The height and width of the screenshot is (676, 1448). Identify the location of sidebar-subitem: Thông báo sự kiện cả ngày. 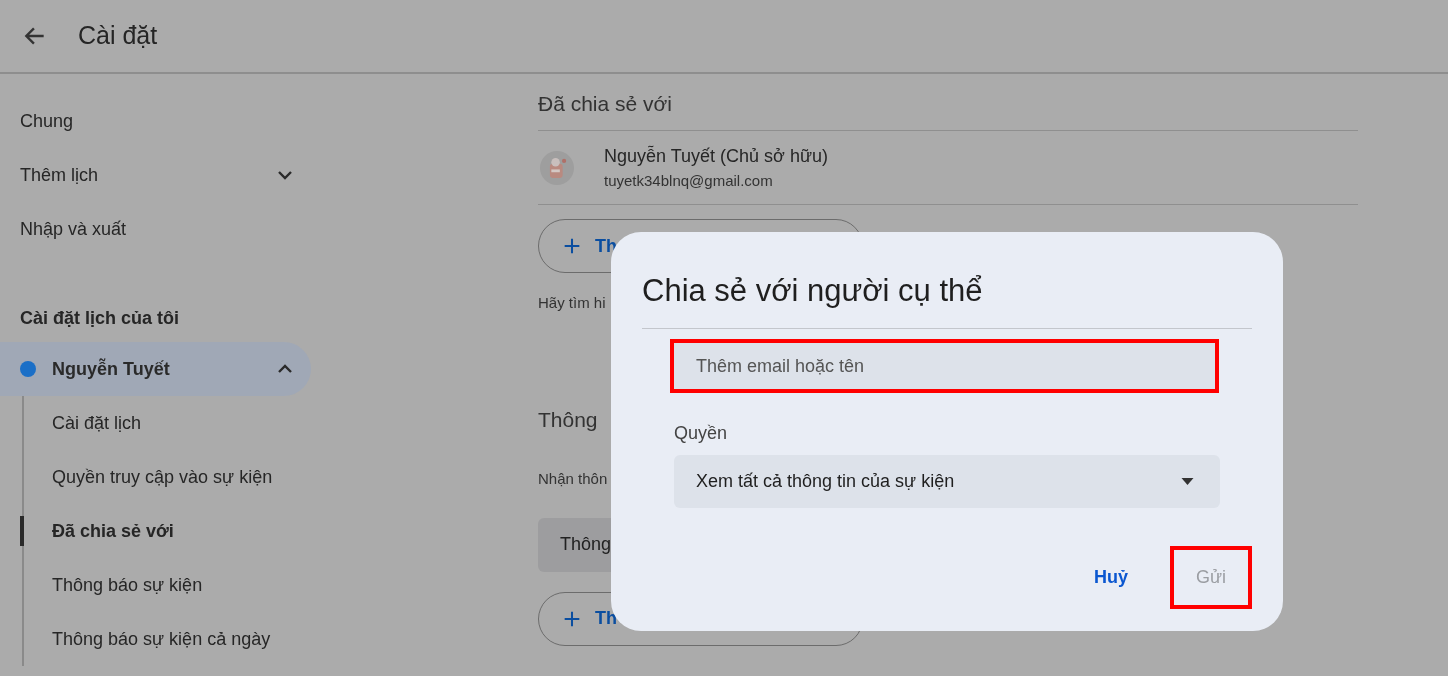
(167, 639).